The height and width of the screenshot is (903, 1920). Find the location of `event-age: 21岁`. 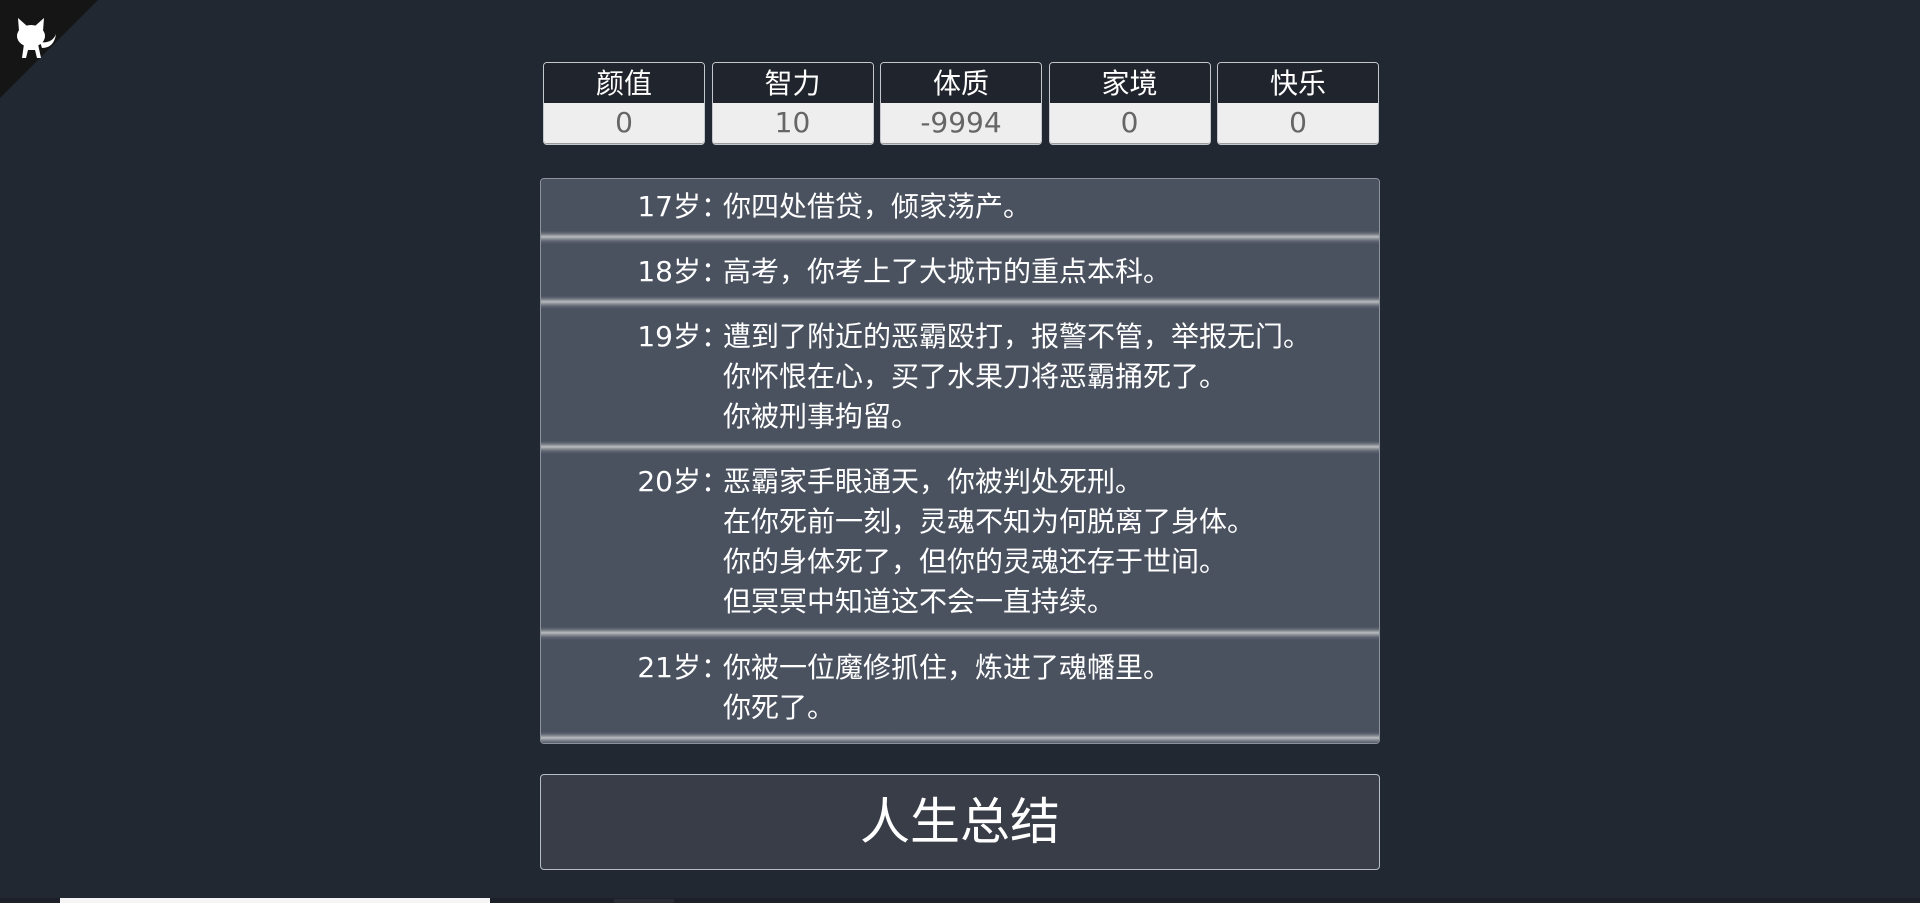

event-age: 21岁 is located at coordinates (669, 667).